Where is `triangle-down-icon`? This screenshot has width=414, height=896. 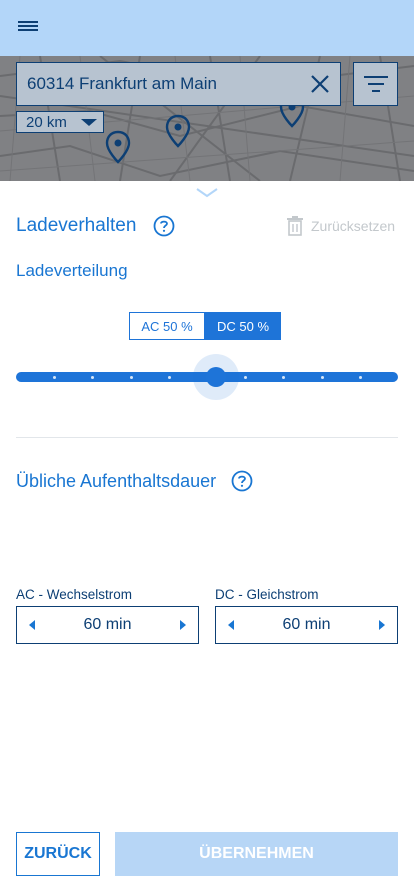
triangle-down-icon is located at coordinates (89, 122).